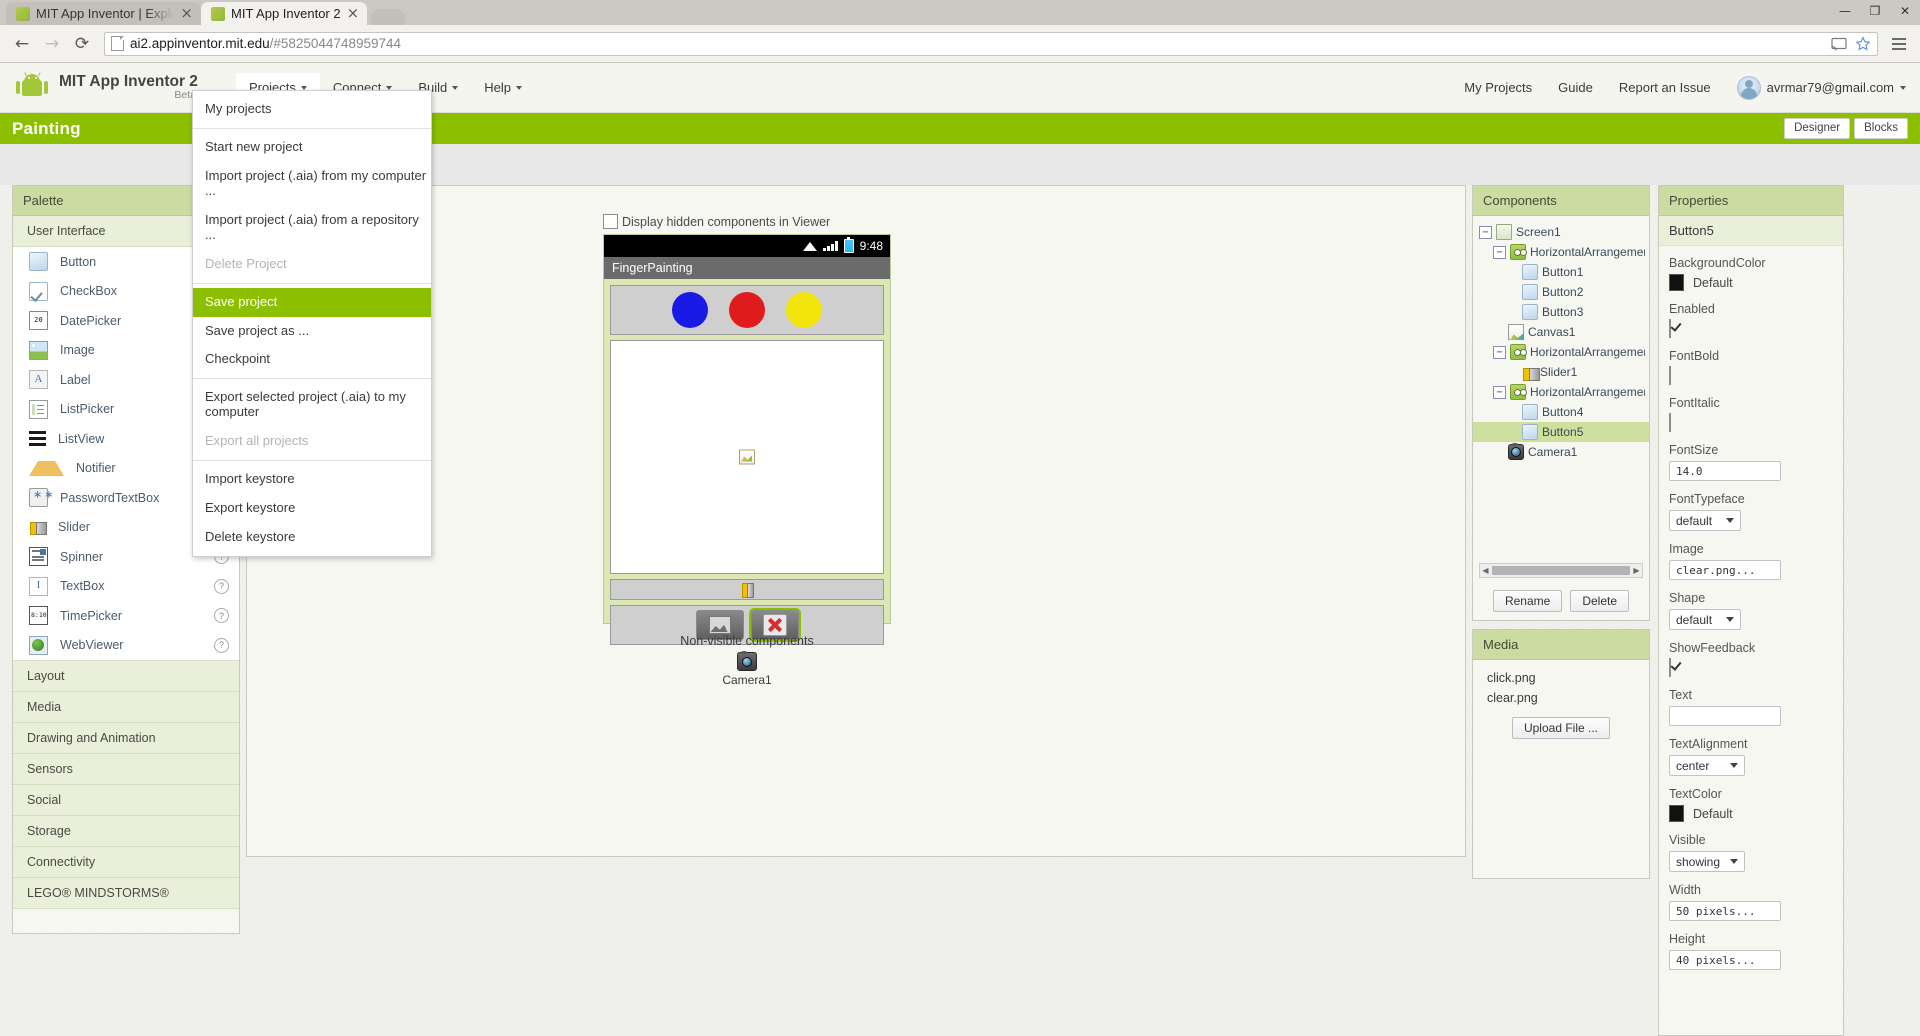 This screenshot has width=1920, height=1036. I want to click on menu-item-checkpoint: Checkpoint, so click(312, 359).